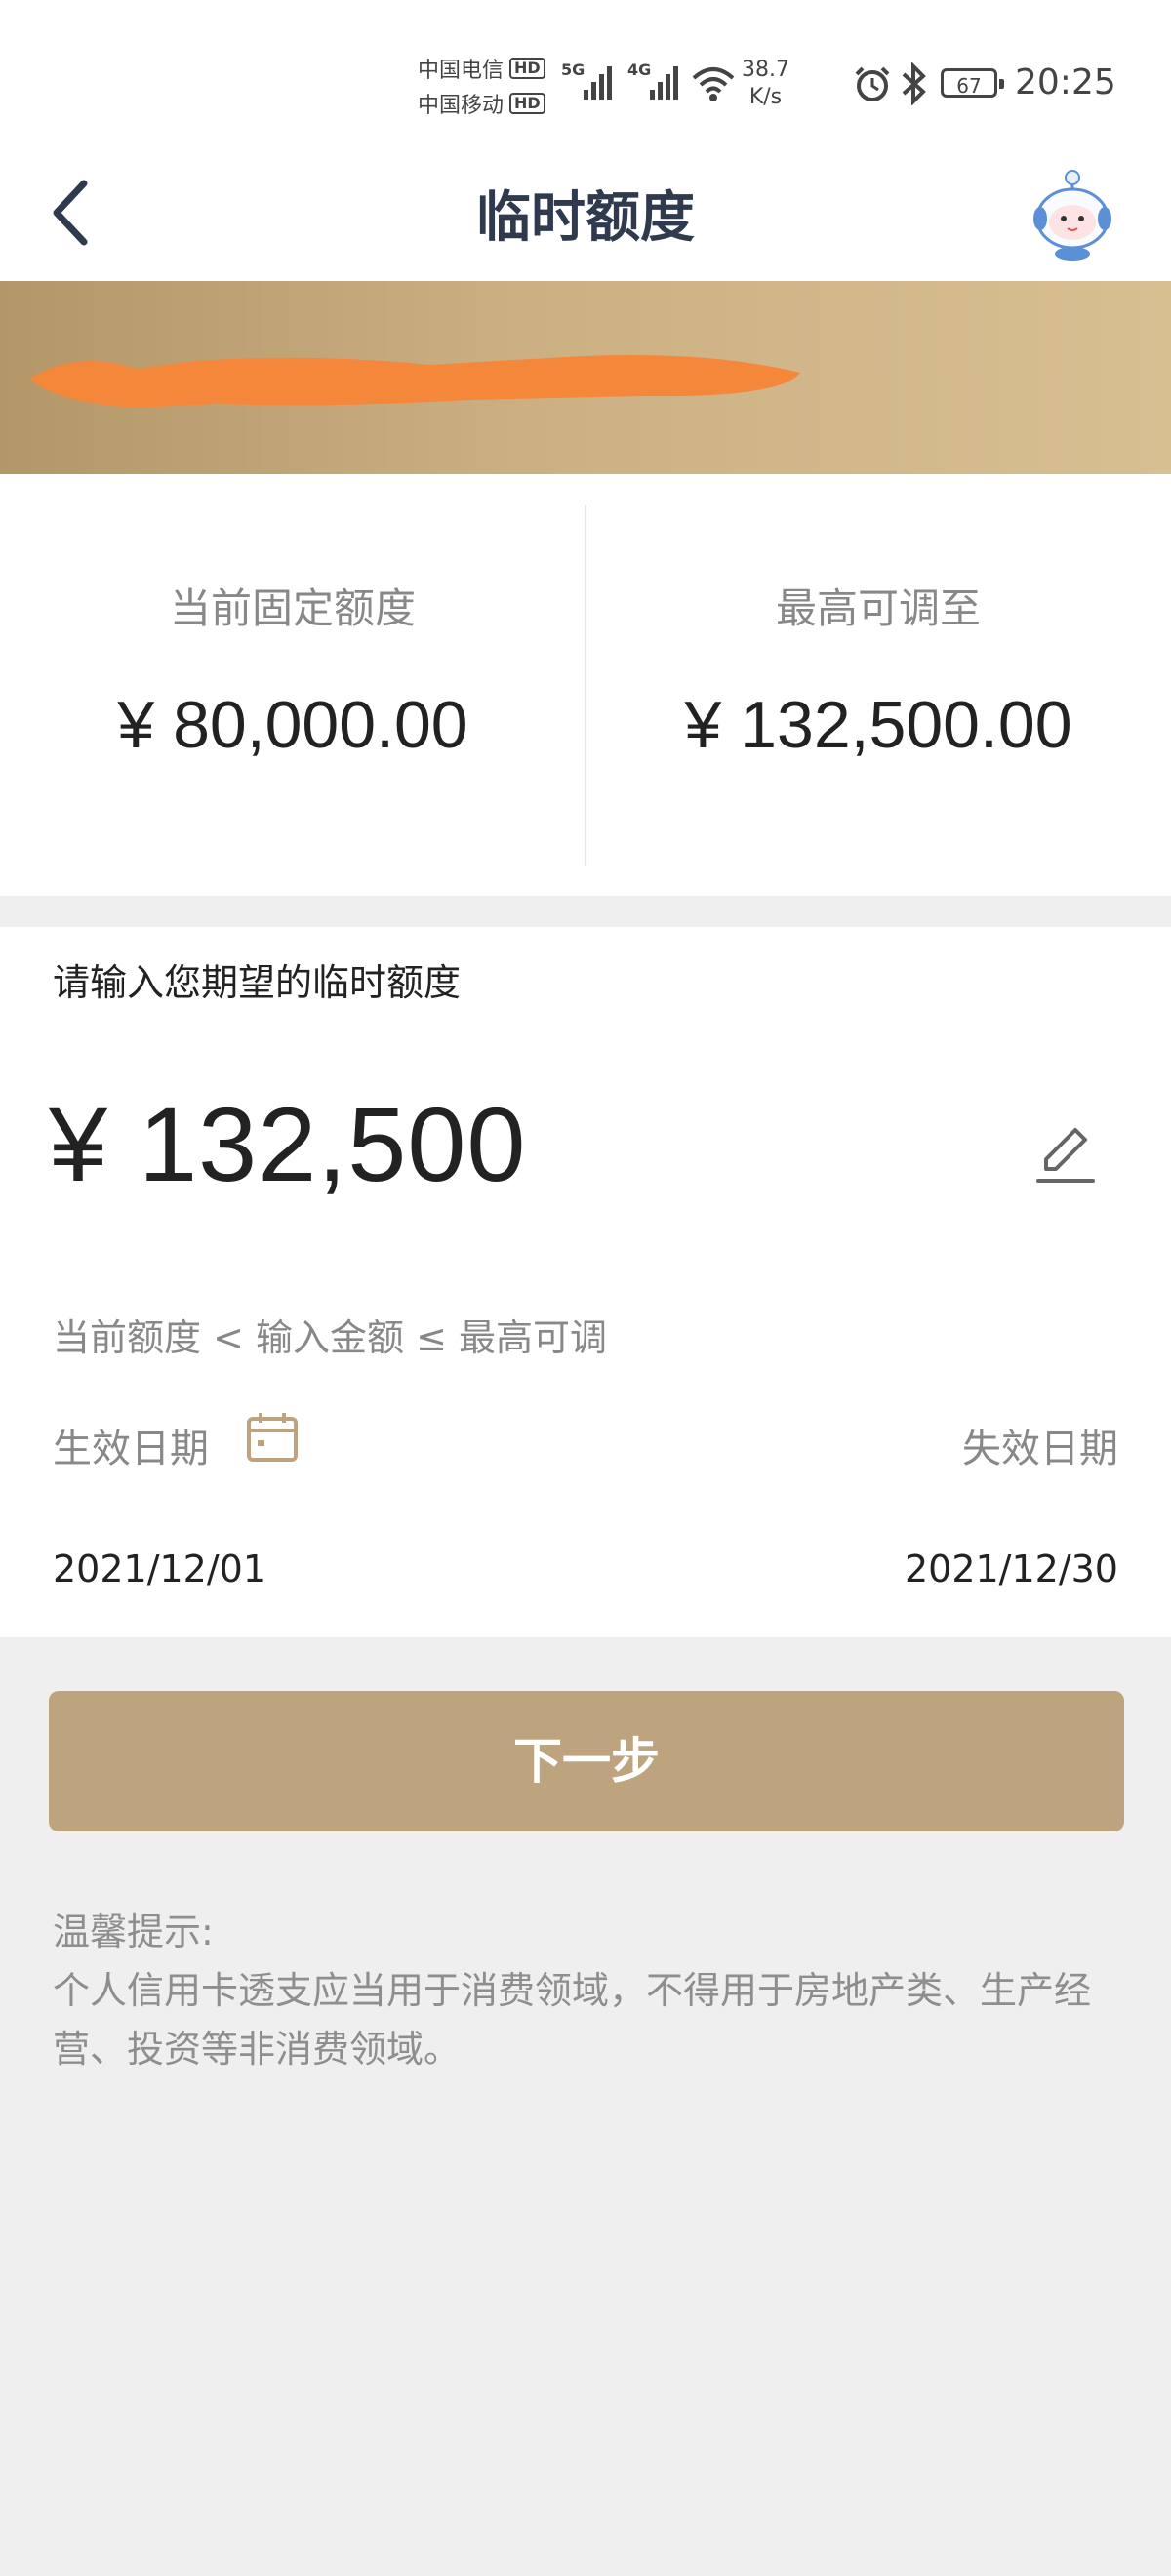  Describe the element at coordinates (292, 725) in the screenshot. I see `current-limit-value: ¥ 80,000.00` at that location.